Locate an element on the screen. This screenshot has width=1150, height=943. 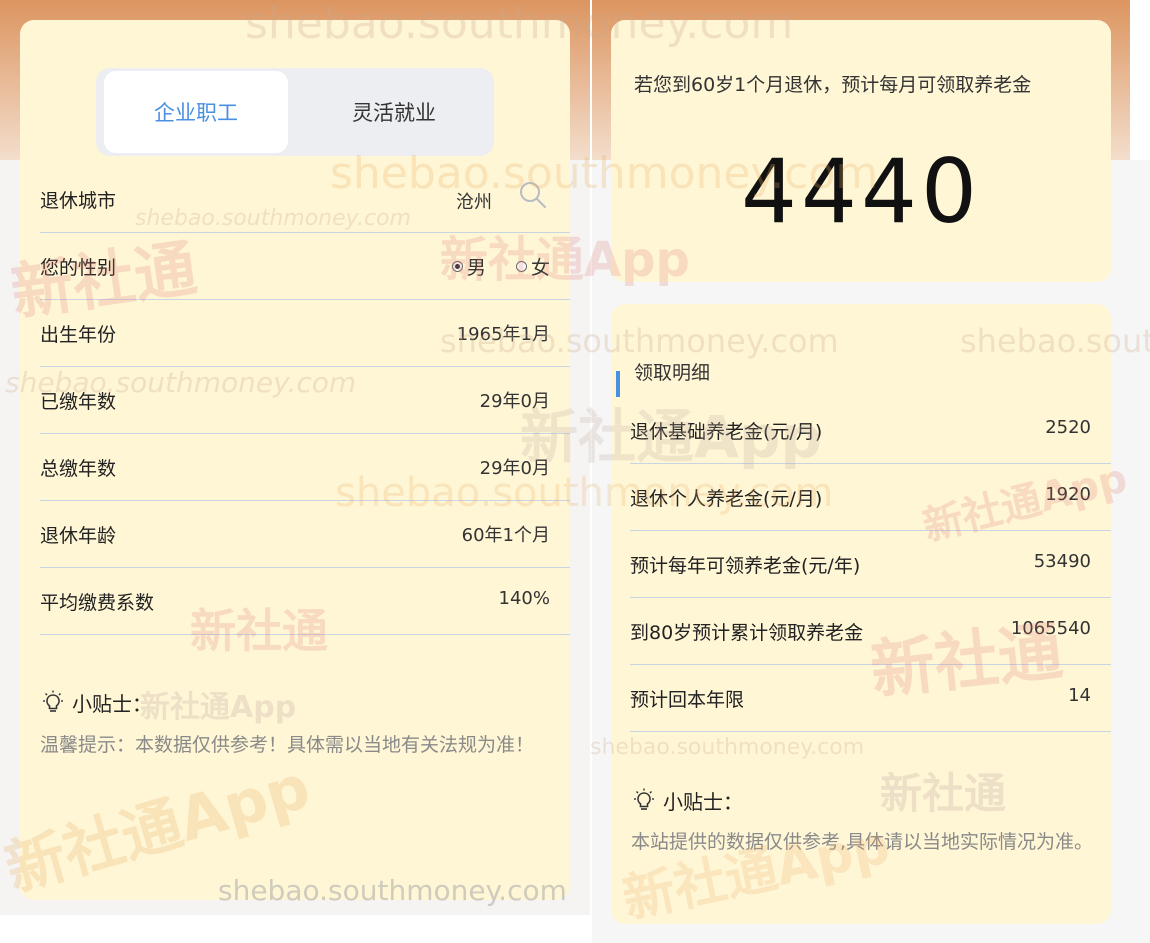
row-retirement-city: 退休城市 沧州 is located at coordinates (305, 199).